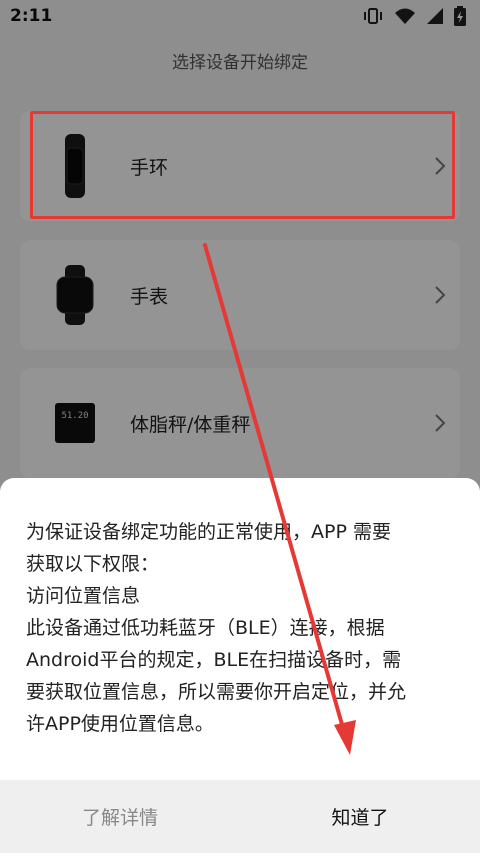  I want to click on dialog-line: 要获取位置信息，所以需要你开启定位，并允, so click(216, 692).